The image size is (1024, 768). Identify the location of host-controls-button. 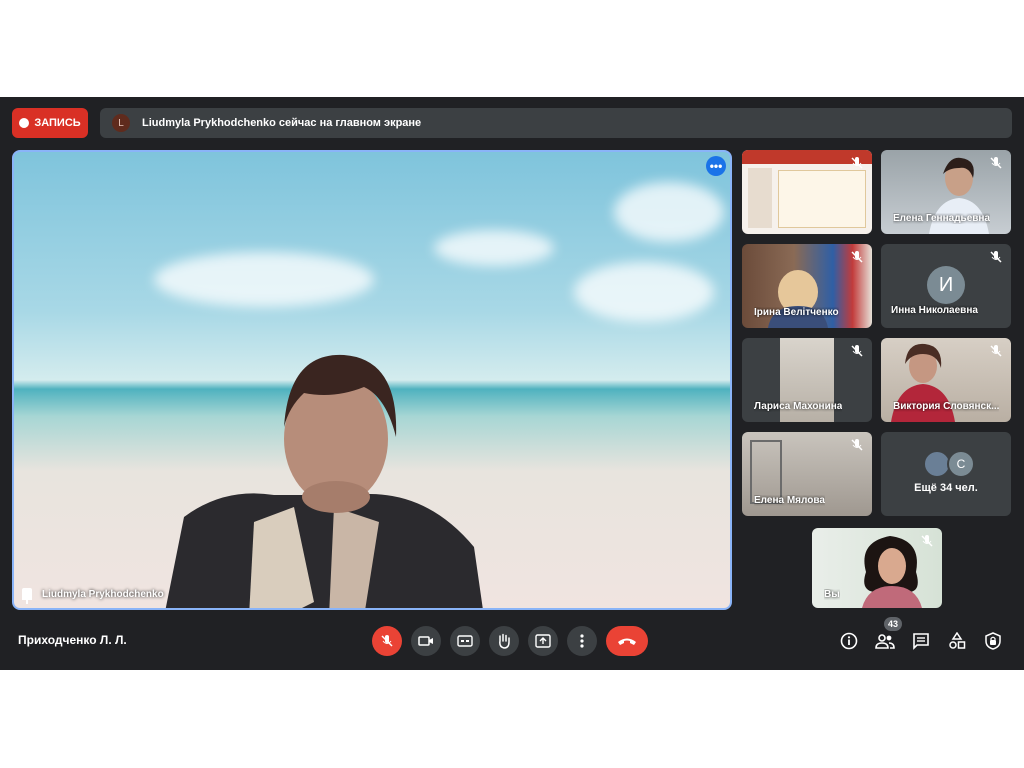
(993, 641).